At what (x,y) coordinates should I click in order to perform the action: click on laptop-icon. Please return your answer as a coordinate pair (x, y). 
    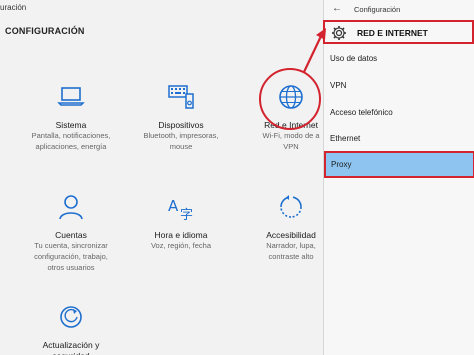
    Looking at the image, I should click on (71, 99).